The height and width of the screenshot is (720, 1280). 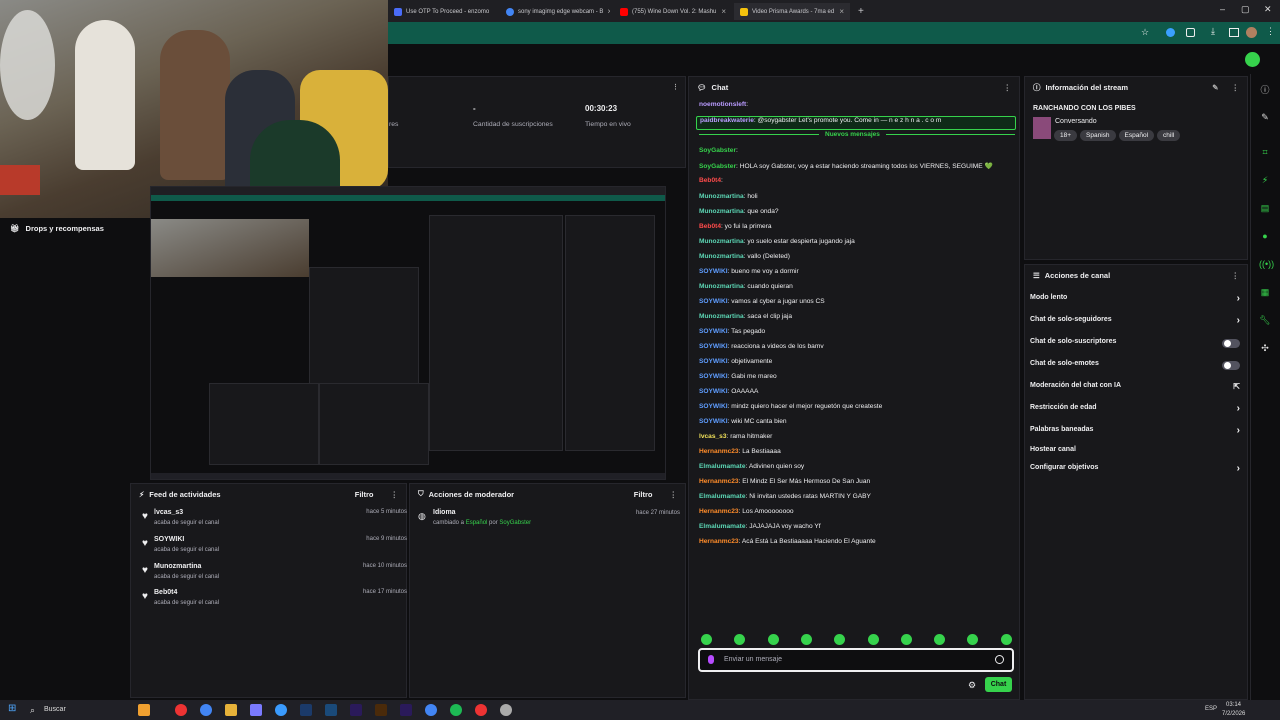 What do you see at coordinates (859, 275) in the screenshot?
I see `chat-message: SOYWIKI: bueno me voy a dormir` at bounding box center [859, 275].